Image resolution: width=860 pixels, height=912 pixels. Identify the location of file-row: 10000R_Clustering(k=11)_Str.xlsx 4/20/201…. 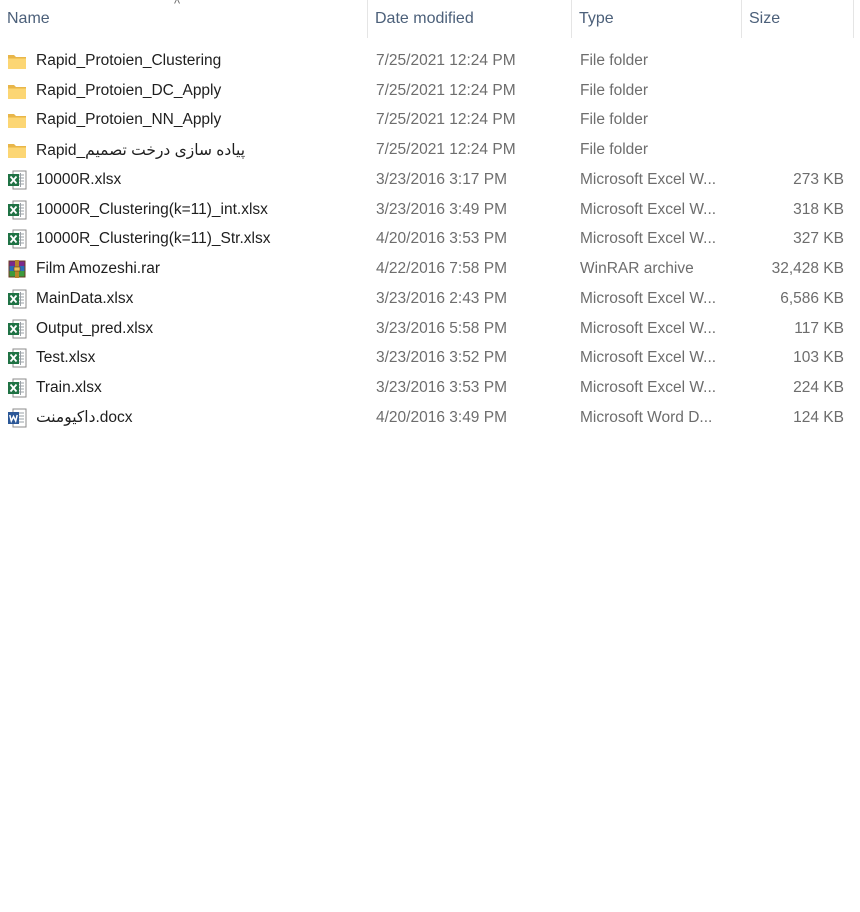
(430, 240).